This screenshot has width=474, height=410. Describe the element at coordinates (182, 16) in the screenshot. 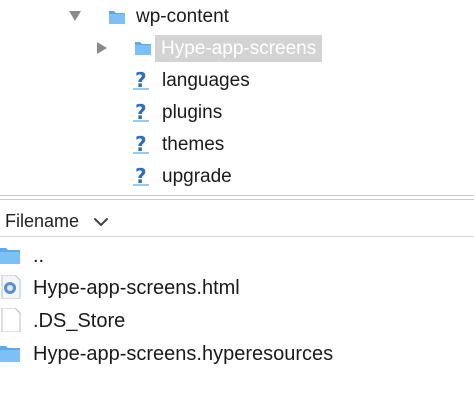

I see `tree-item-label: wp-content` at that location.